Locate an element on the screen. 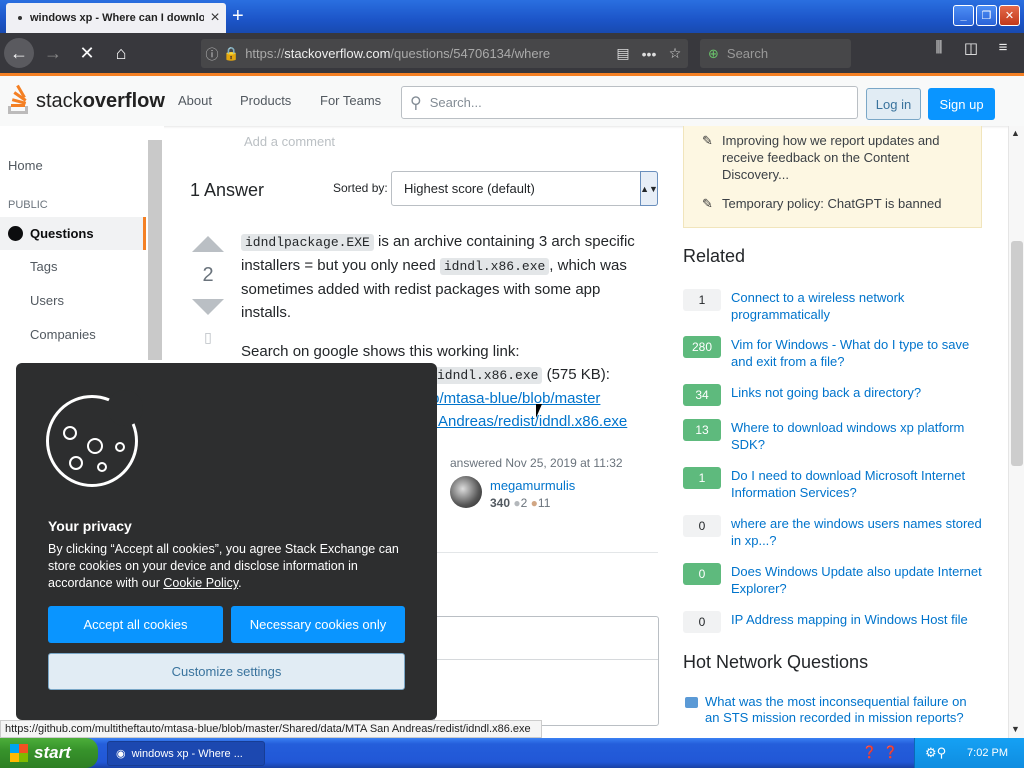  upvote-icon is located at coordinates (208, 244).